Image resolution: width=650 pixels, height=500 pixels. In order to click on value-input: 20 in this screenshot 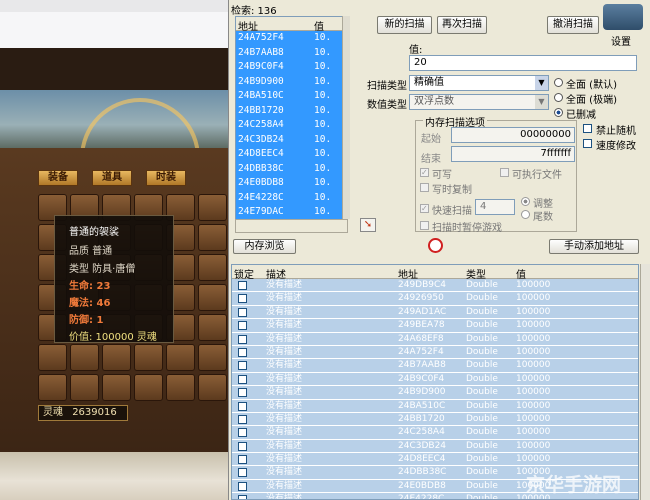, I will do `click(523, 63)`.